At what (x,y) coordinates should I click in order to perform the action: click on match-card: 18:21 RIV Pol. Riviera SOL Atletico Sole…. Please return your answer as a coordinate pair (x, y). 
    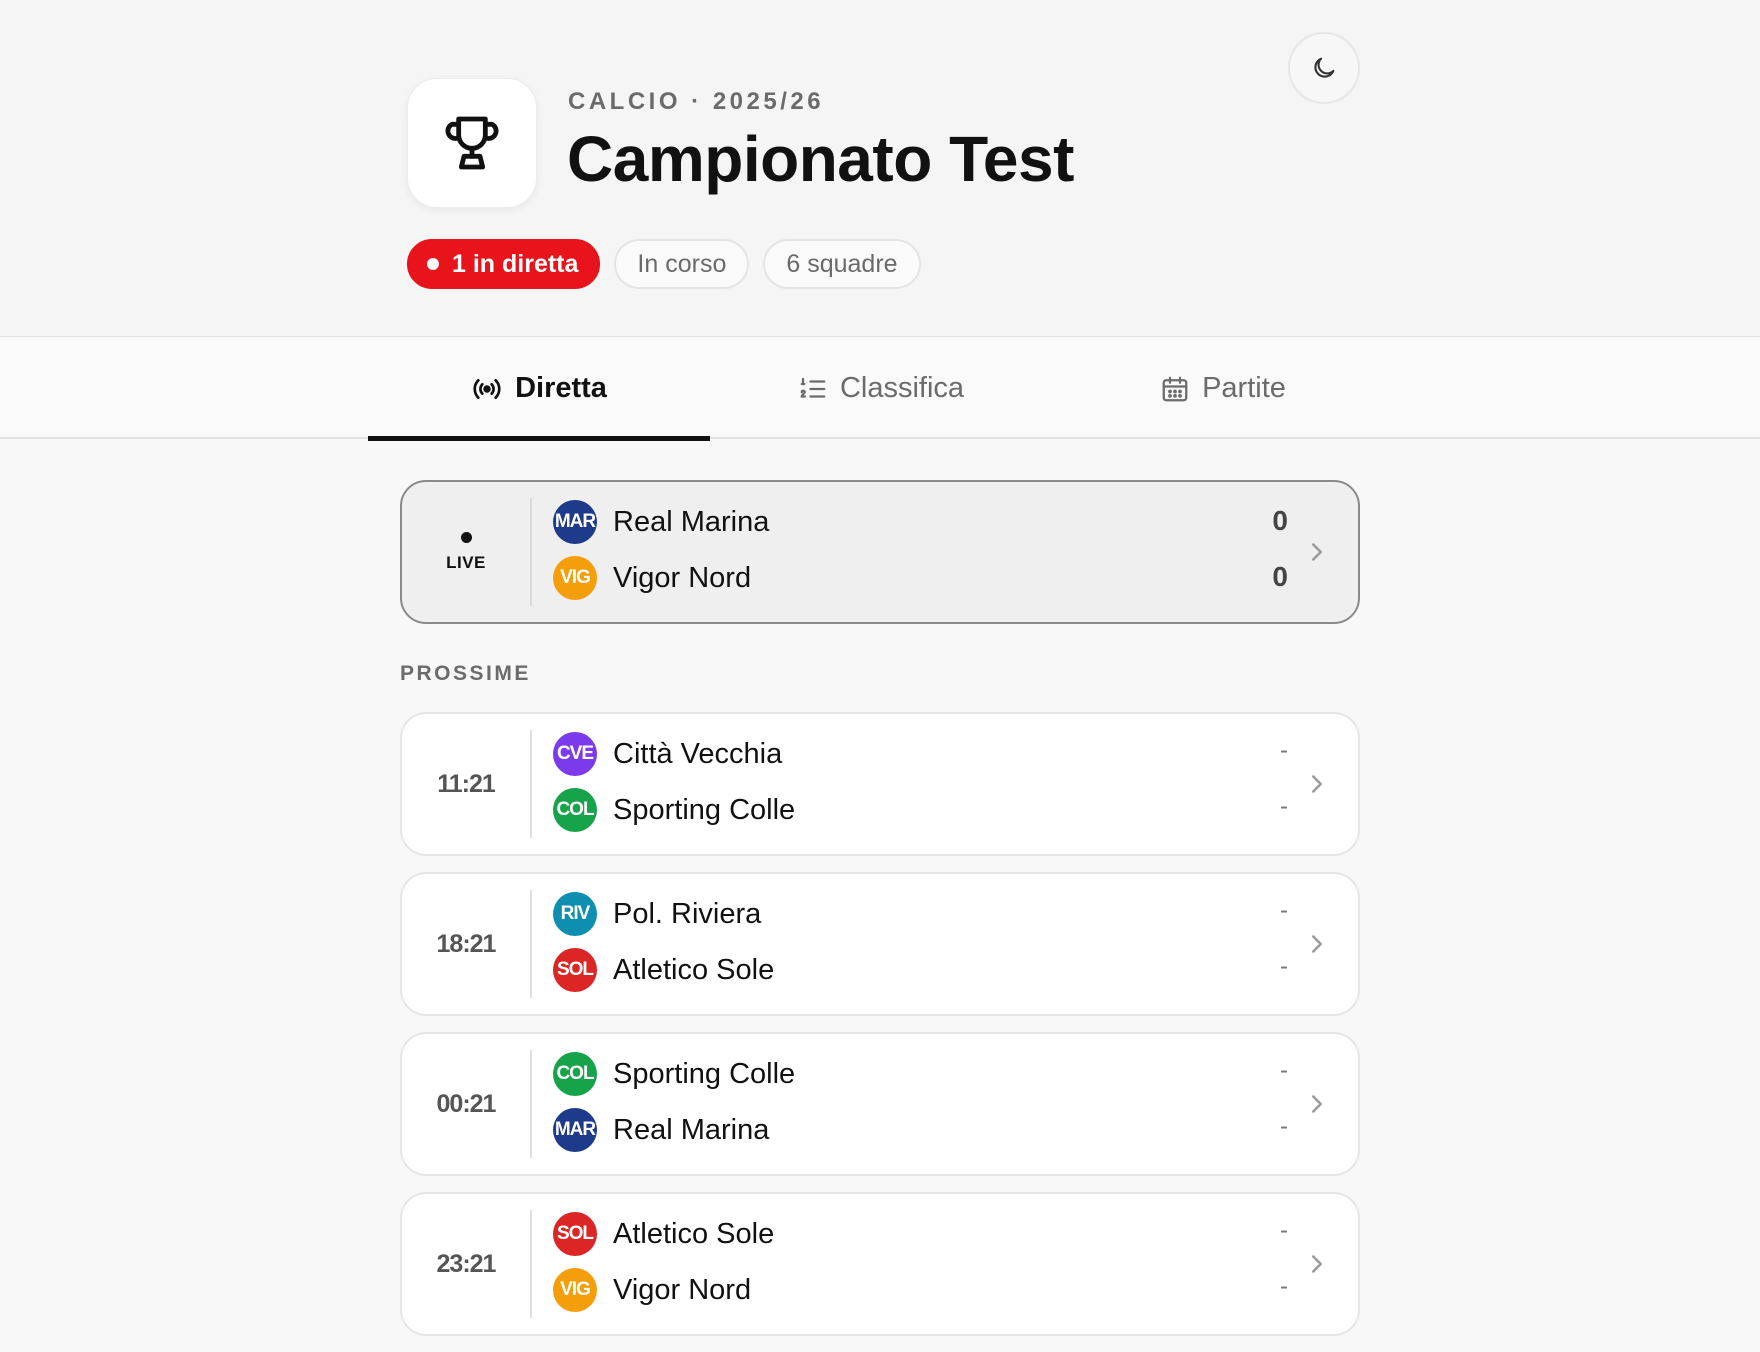
    Looking at the image, I should click on (880, 944).